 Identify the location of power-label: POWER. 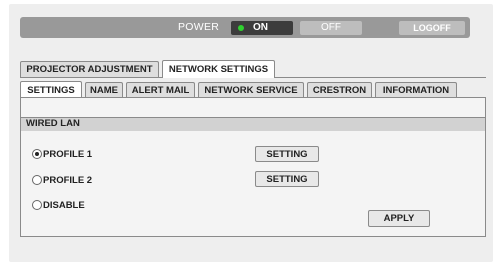
(199, 27).